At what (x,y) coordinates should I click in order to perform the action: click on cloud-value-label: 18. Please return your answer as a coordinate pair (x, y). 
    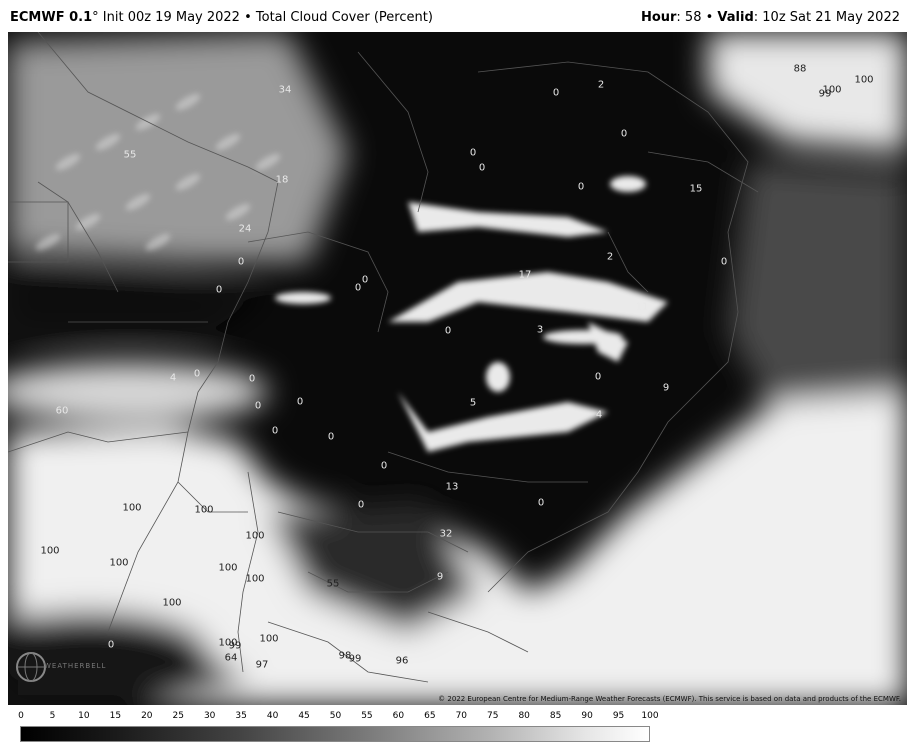
    Looking at the image, I should click on (282, 180).